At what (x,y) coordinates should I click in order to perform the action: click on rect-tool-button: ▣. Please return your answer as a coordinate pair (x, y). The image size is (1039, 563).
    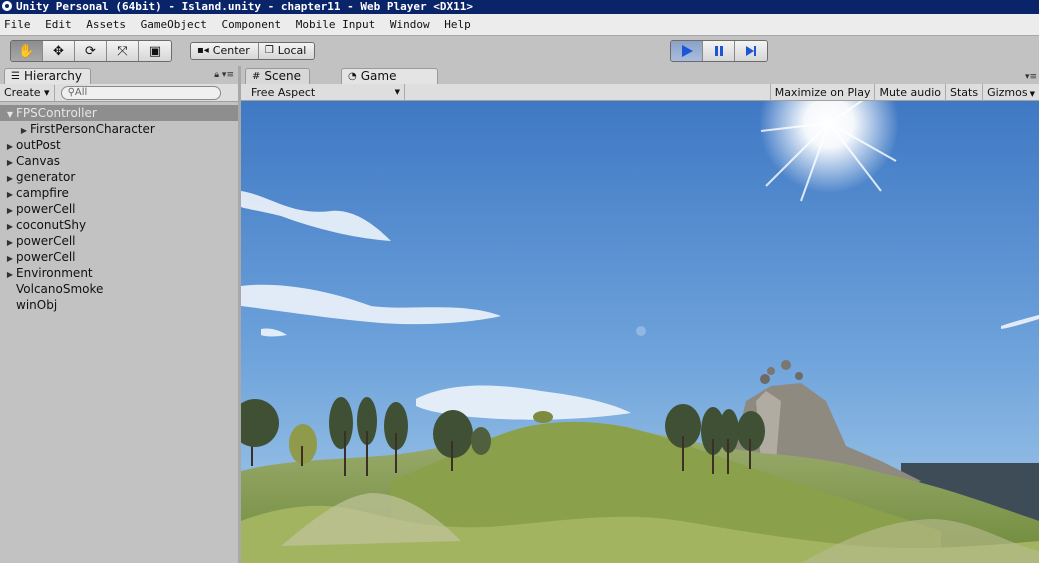
    Looking at the image, I should click on (155, 51).